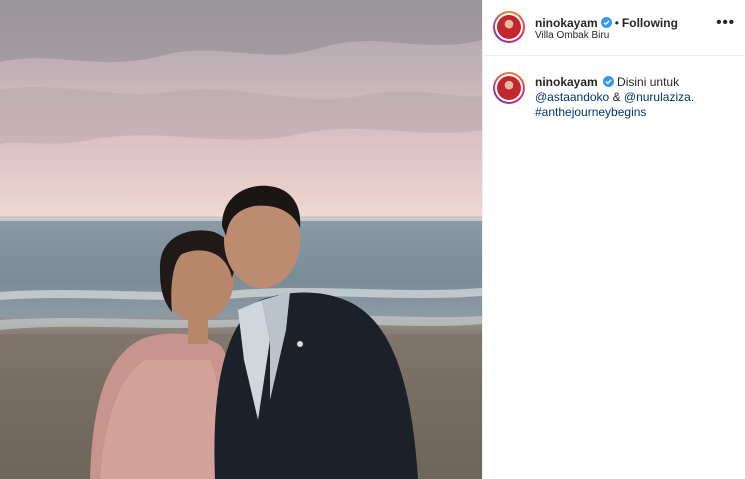 Image resolution: width=745 pixels, height=479 pixels. What do you see at coordinates (648, 82) in the screenshot?
I see `caption-body: Disini untuk` at bounding box center [648, 82].